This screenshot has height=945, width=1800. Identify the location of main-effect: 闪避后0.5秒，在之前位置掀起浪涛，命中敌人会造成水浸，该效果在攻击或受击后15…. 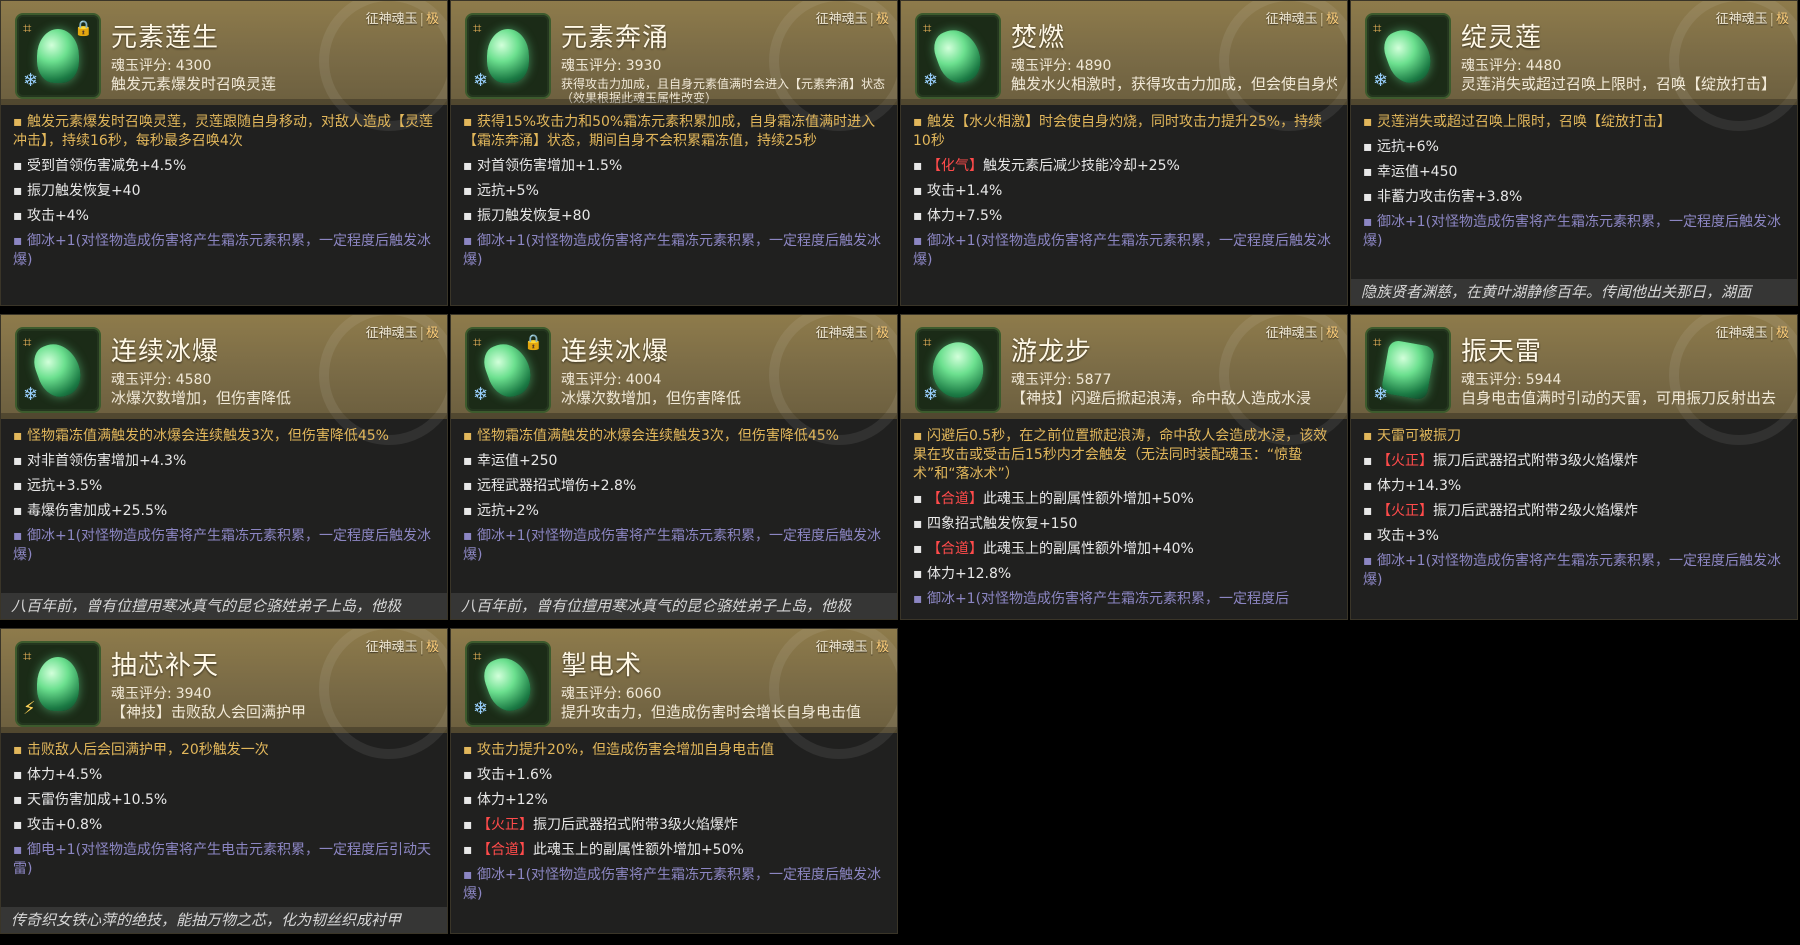
(1125, 455).